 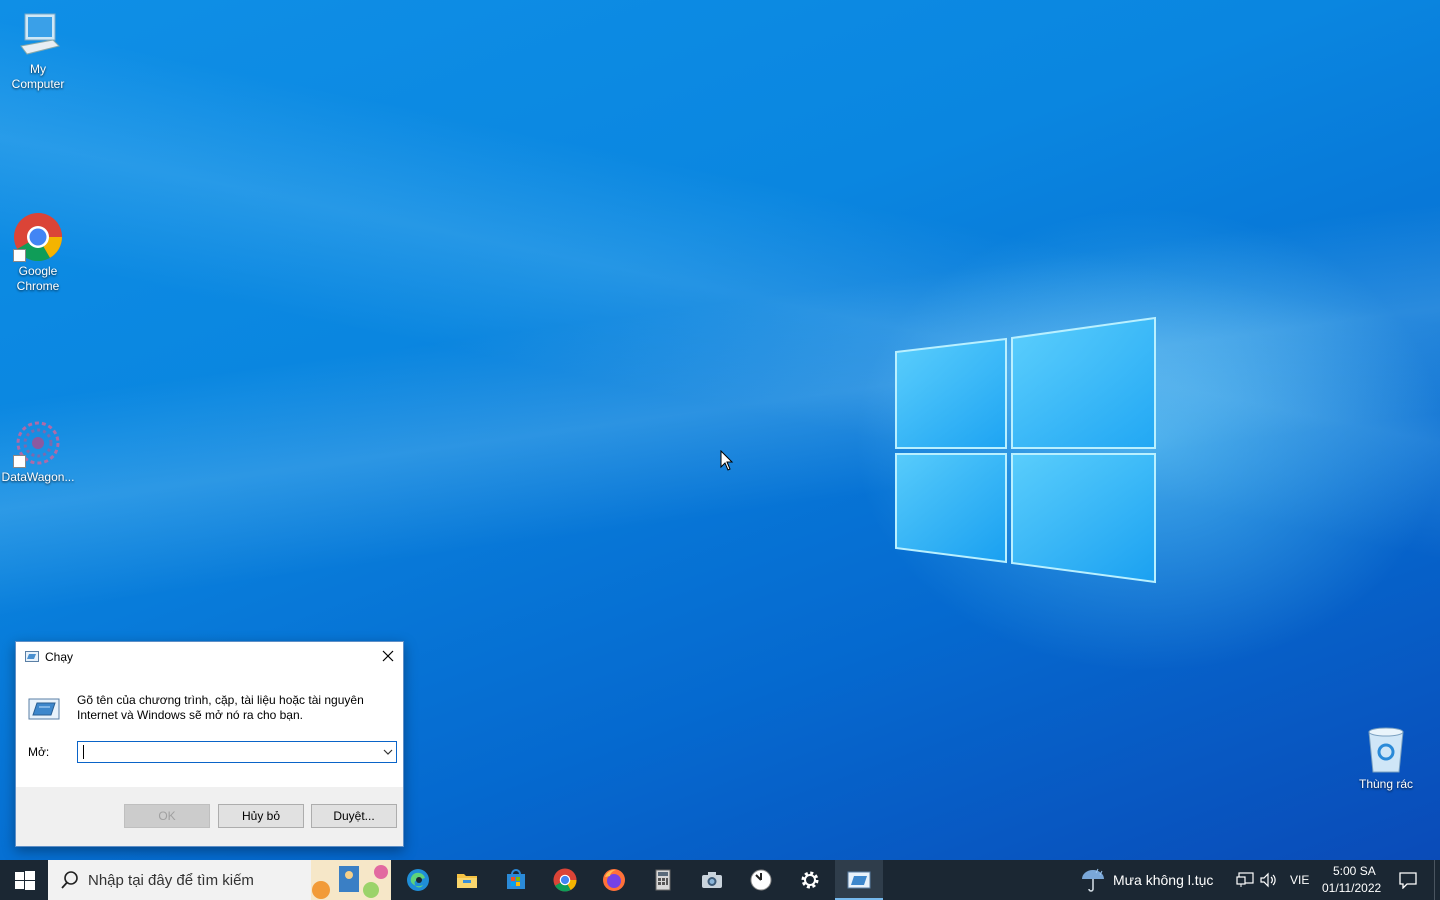 I want to click on desktop-icon-google-chrome: Google Chrome, so click(x=38, y=253).